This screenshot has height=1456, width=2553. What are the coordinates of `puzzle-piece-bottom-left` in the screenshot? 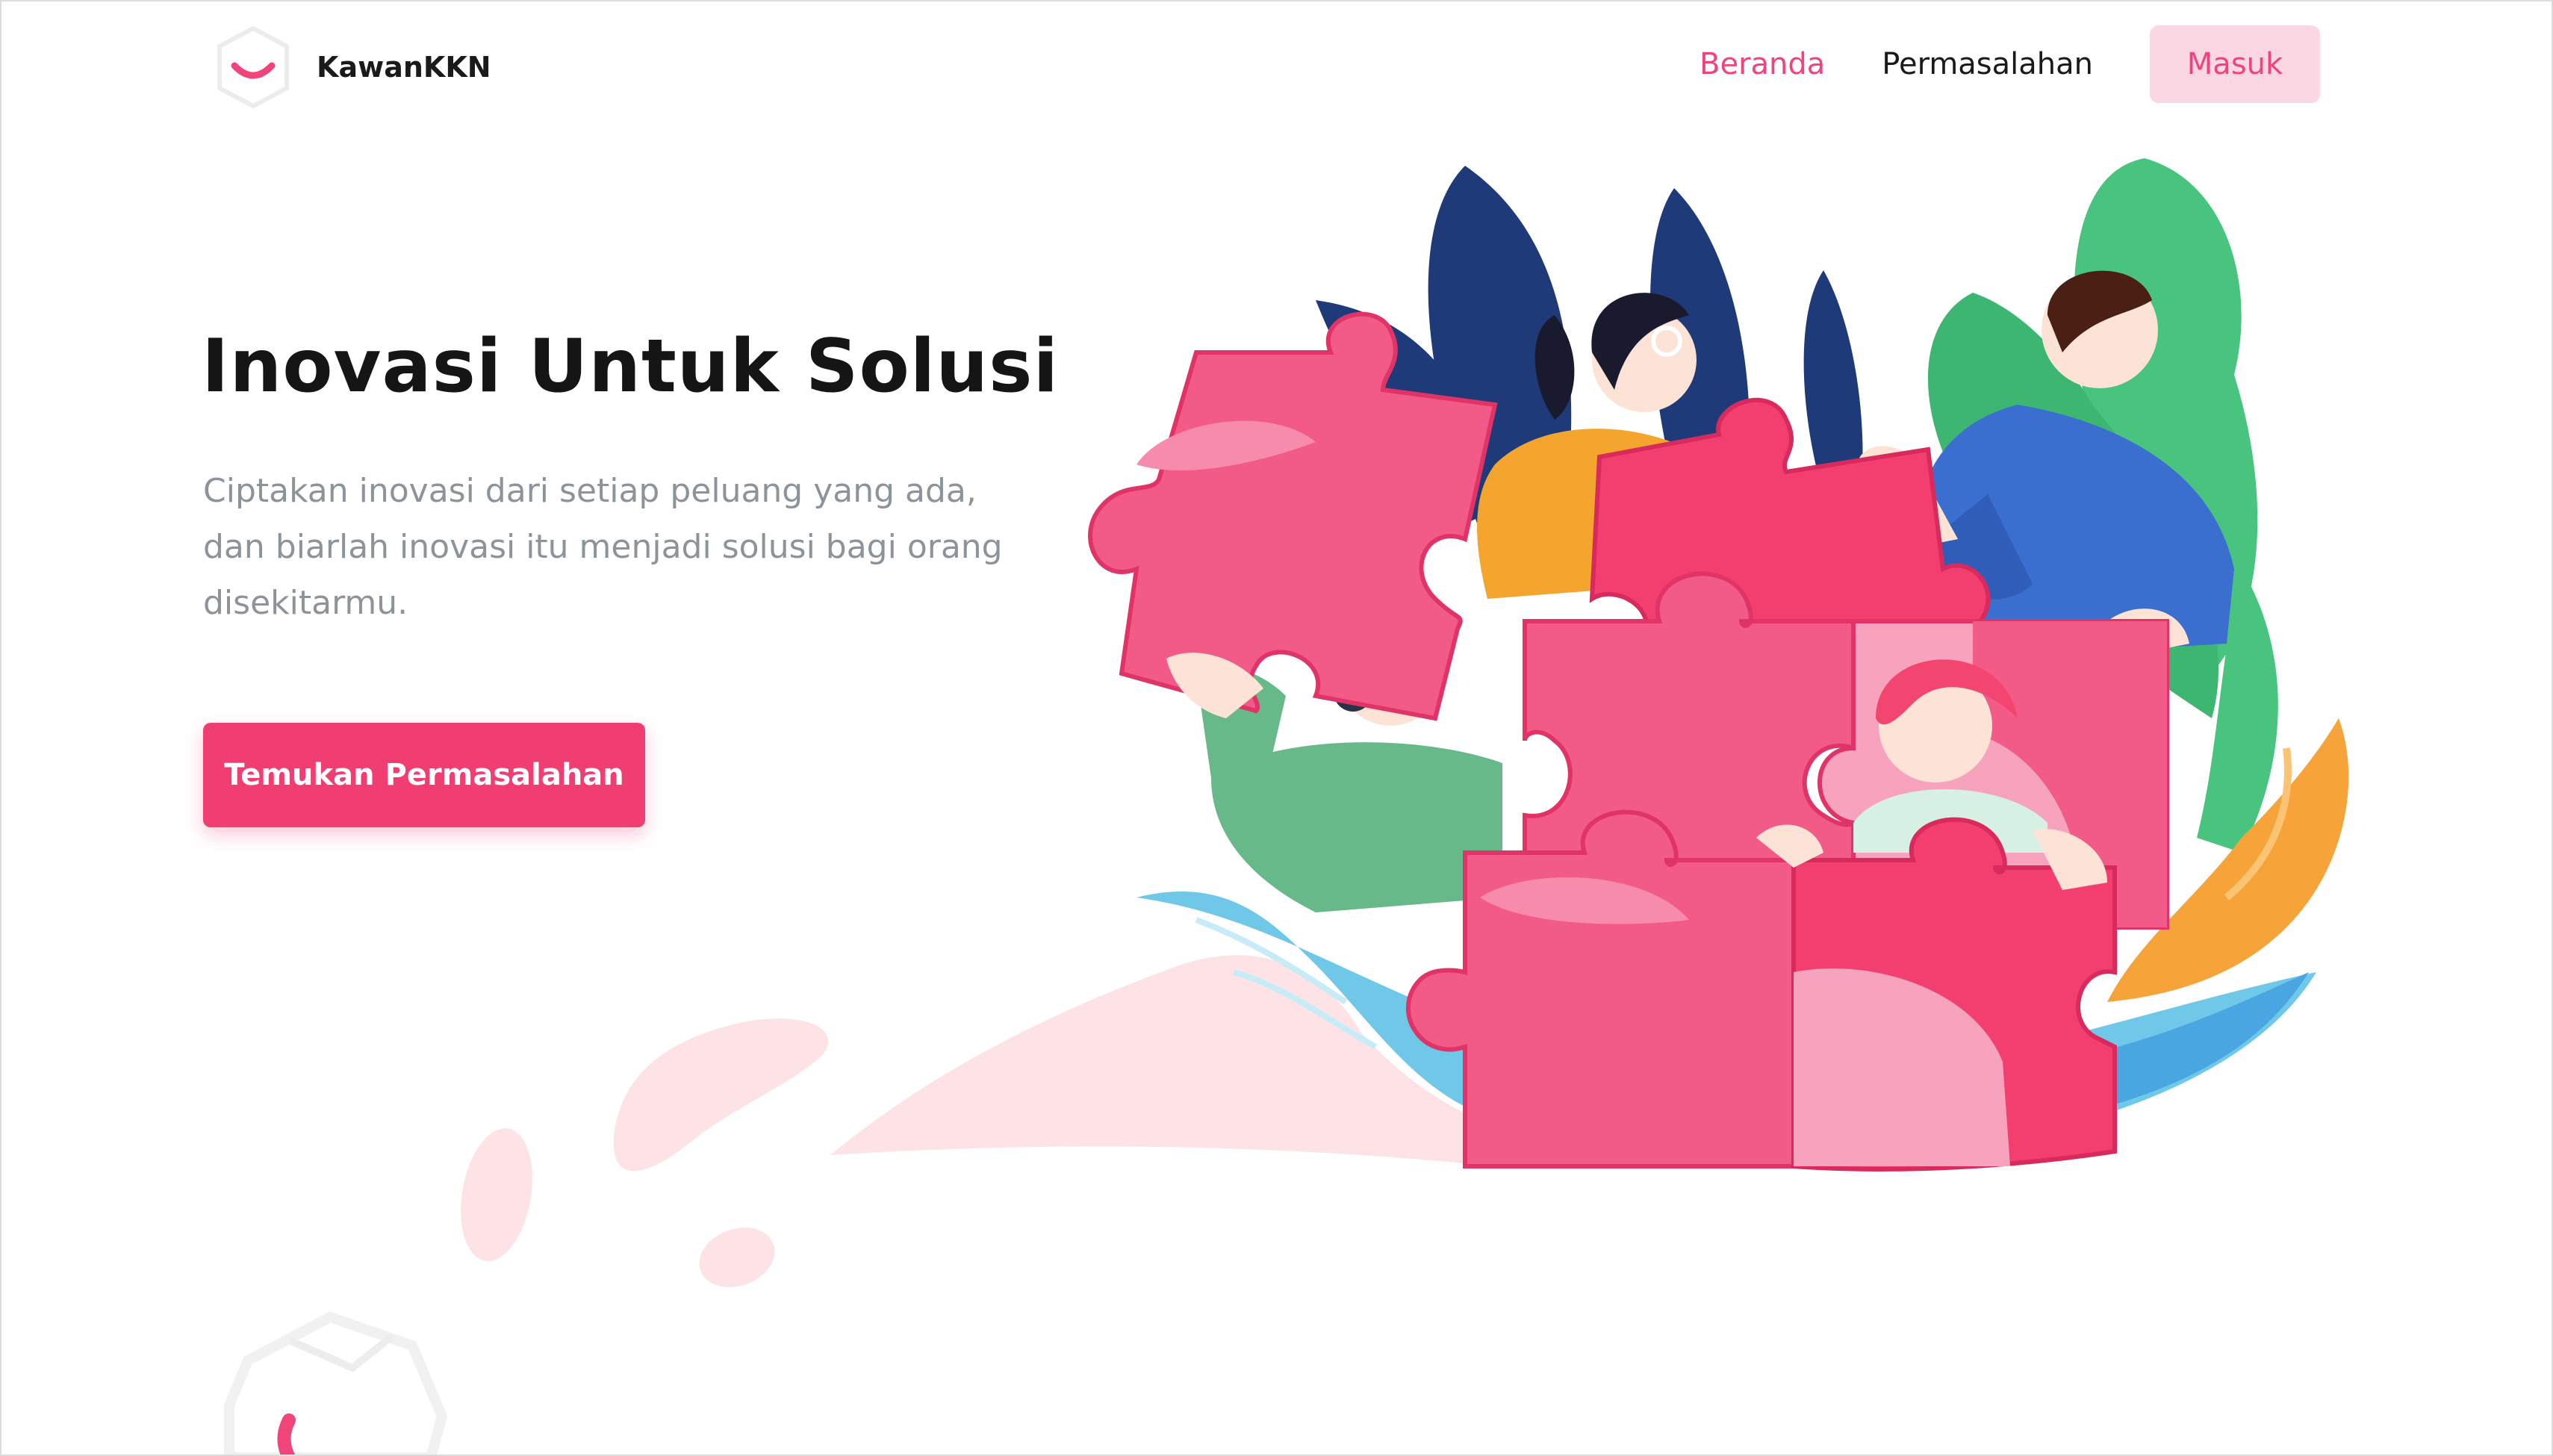 It's located at (1600, 989).